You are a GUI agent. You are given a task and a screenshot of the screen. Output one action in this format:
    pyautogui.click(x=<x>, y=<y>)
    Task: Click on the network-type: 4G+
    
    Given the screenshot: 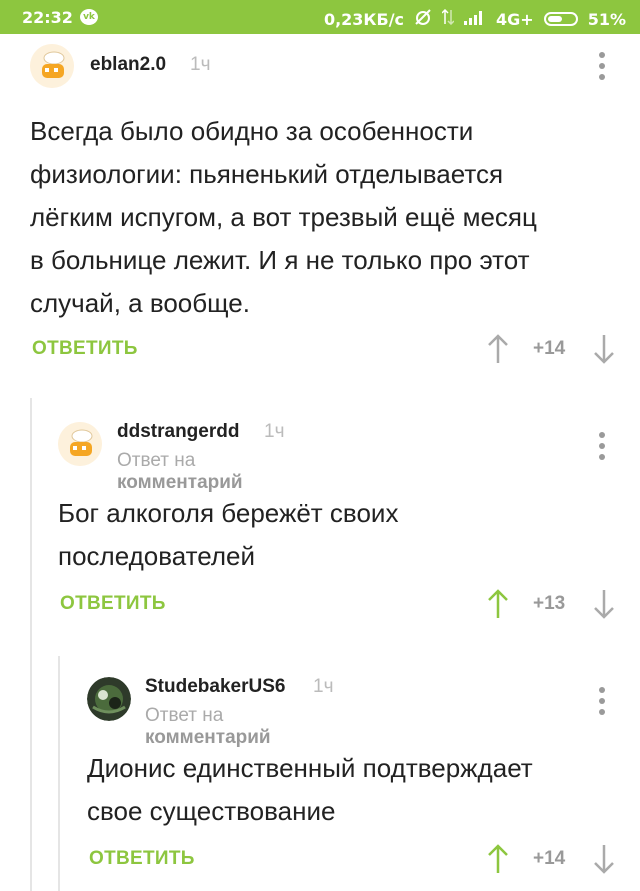 What is the action you would take?
    pyautogui.click(x=515, y=19)
    